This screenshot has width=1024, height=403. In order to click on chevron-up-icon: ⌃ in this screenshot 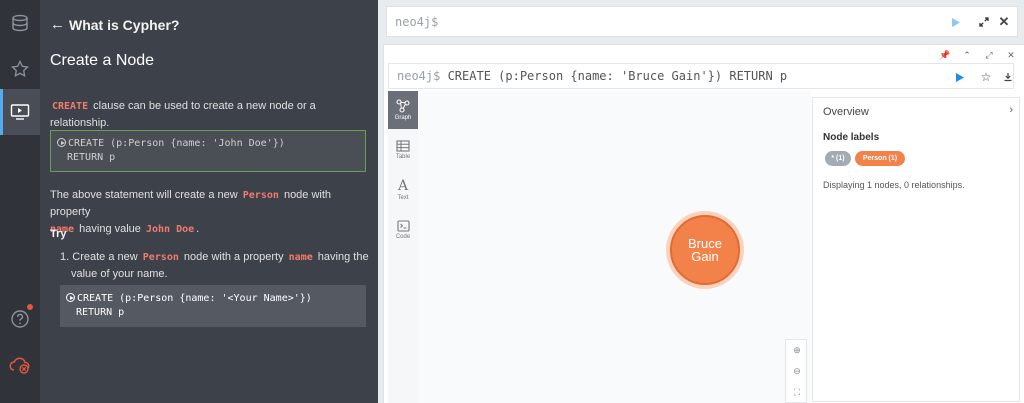, I will do `click(967, 55)`.